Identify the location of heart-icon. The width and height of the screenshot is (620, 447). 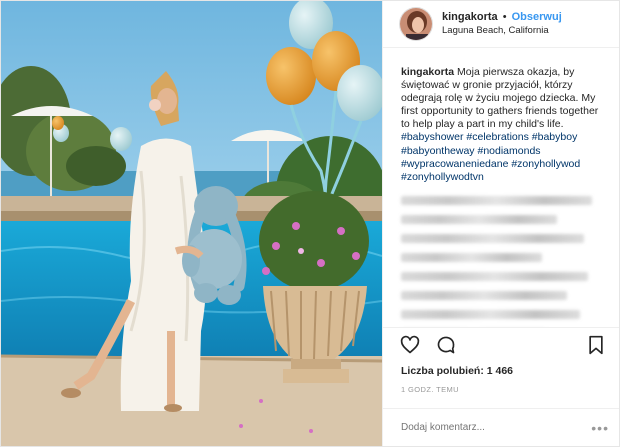
(410, 344).